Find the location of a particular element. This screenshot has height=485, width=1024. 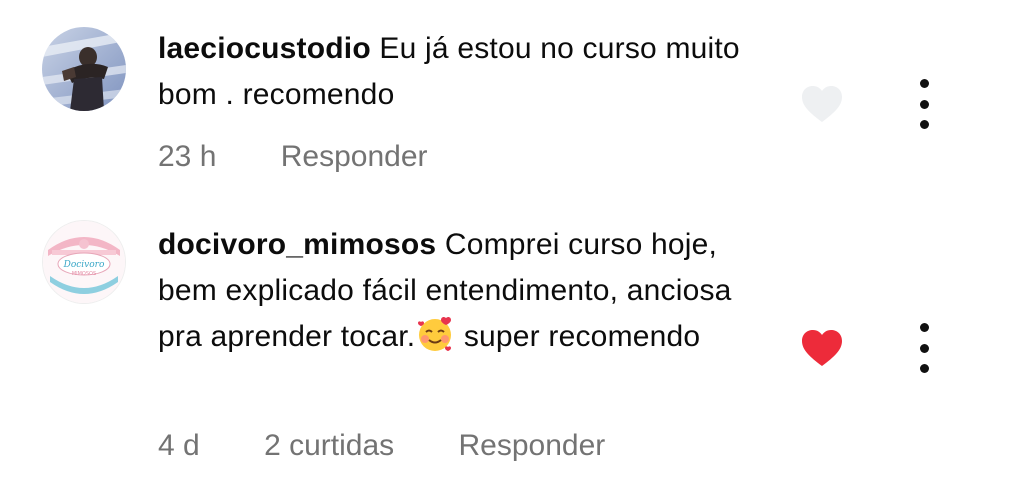

avatar is located at coordinates (84, 69).